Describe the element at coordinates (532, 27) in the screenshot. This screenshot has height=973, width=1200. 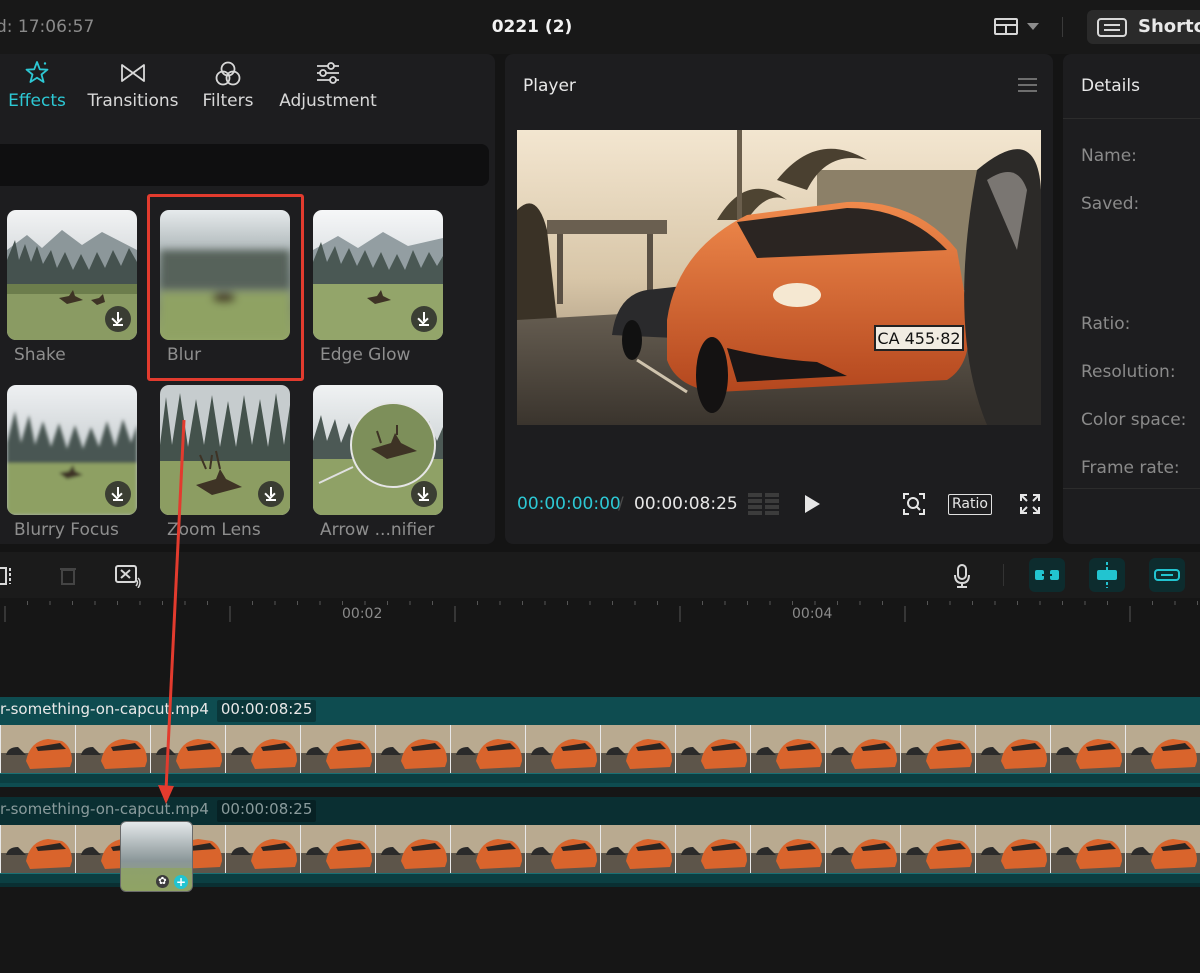
I see `project-title: 0221 (2)` at that location.